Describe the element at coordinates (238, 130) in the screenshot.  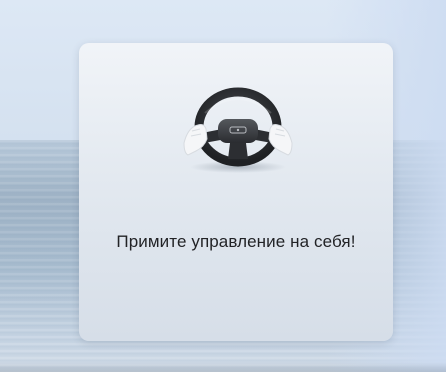
I see `steering-wheel-hands-icon` at that location.